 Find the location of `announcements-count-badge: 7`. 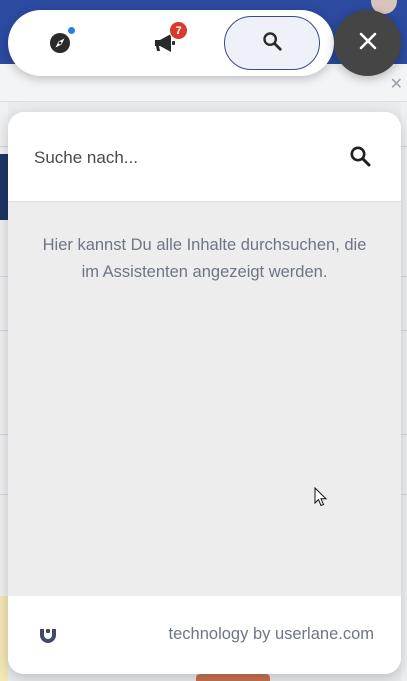

announcements-count-badge: 7 is located at coordinates (178, 30).